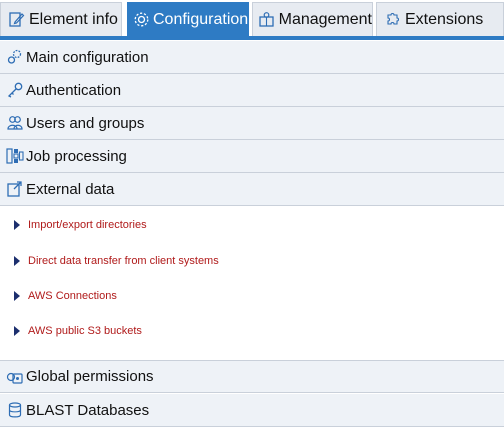 Image resolution: width=504 pixels, height=431 pixels. What do you see at coordinates (15, 156) in the screenshot?
I see `job-processing-icon` at bounding box center [15, 156].